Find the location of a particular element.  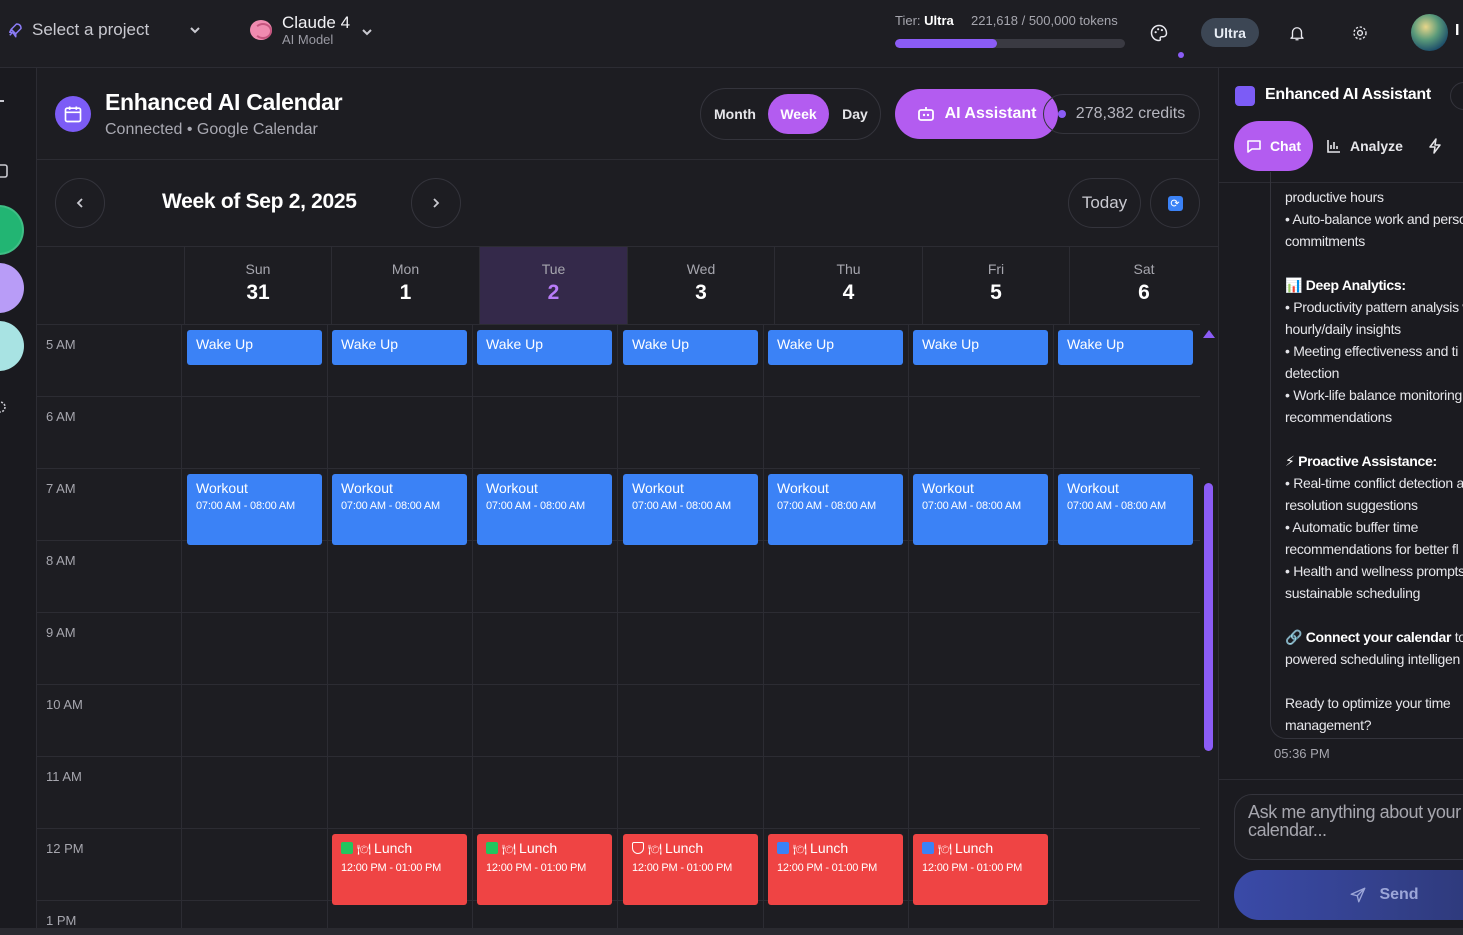

model-selector: Claude 4 AI Model is located at coordinates (311, 30).